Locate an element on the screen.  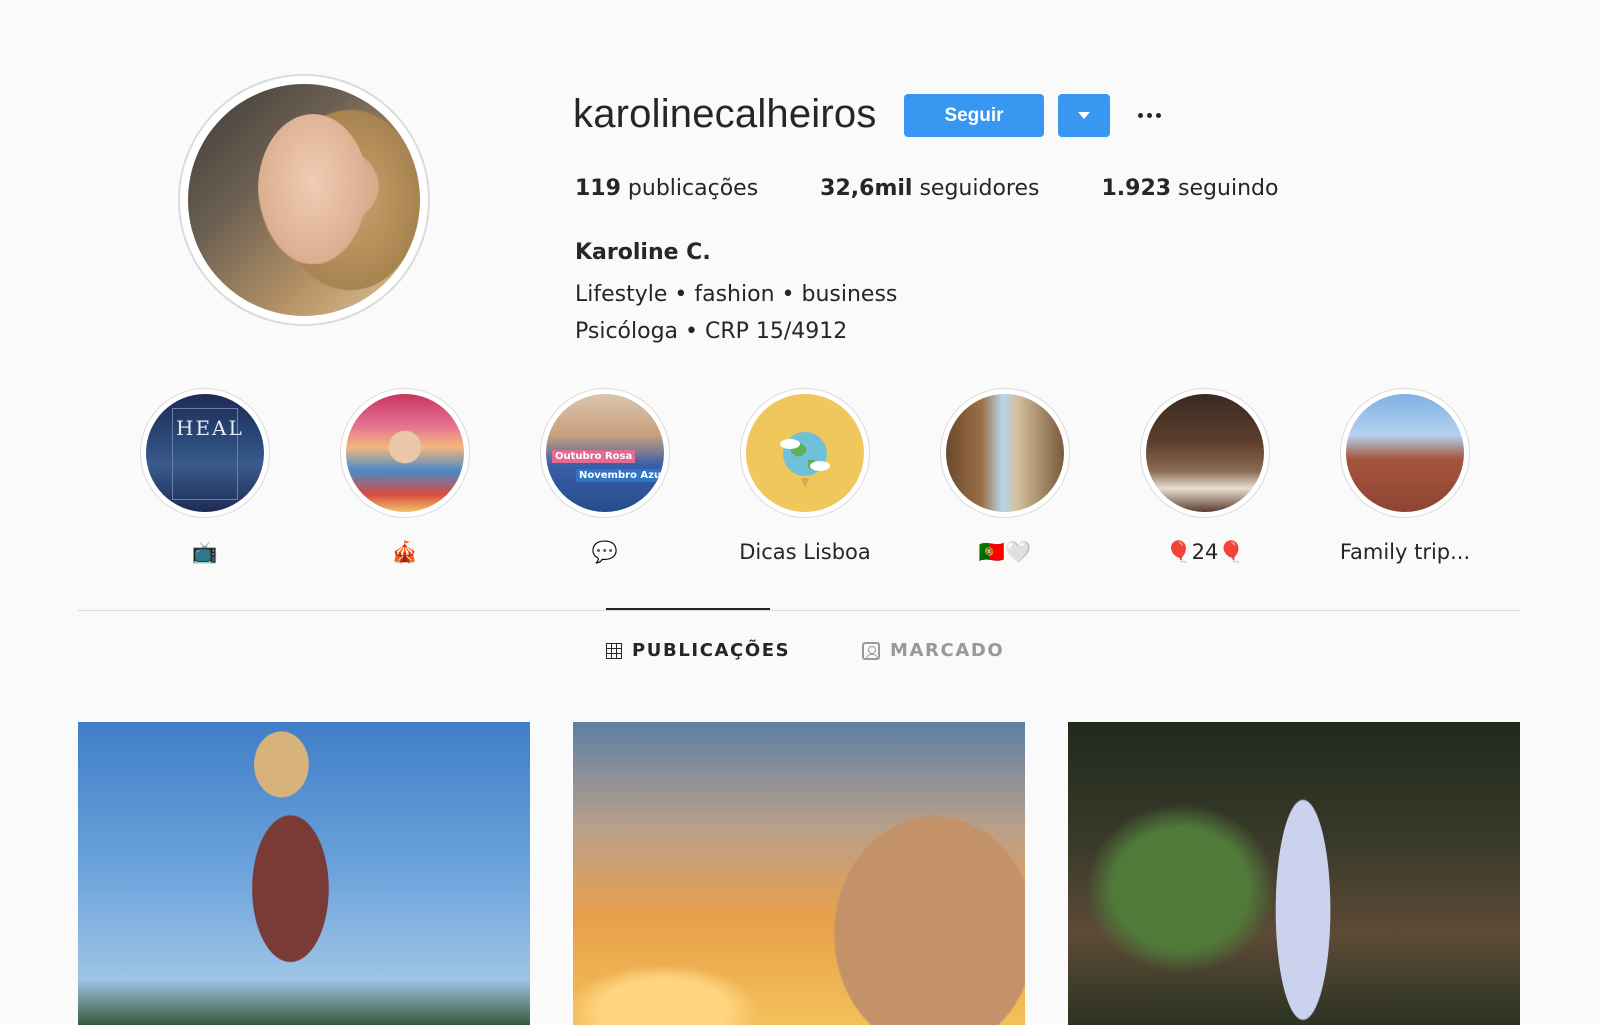
highlight-item: Outubro Rosa Novembro Azul 💬 is located at coordinates (605, 477).